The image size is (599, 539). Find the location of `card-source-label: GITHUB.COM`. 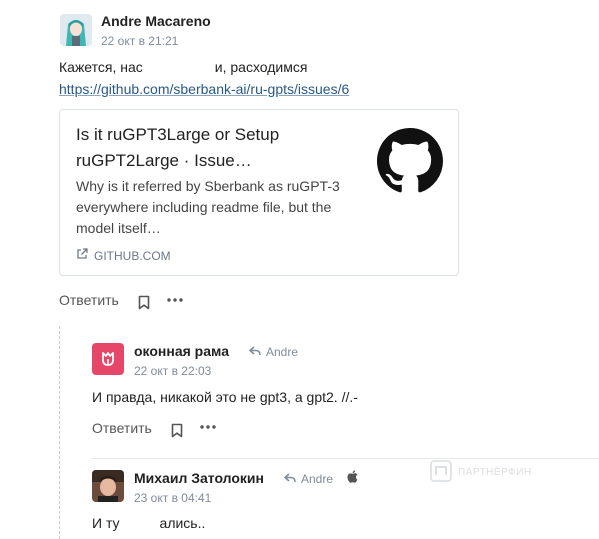

card-source-label: GITHUB.COM is located at coordinates (132, 255).